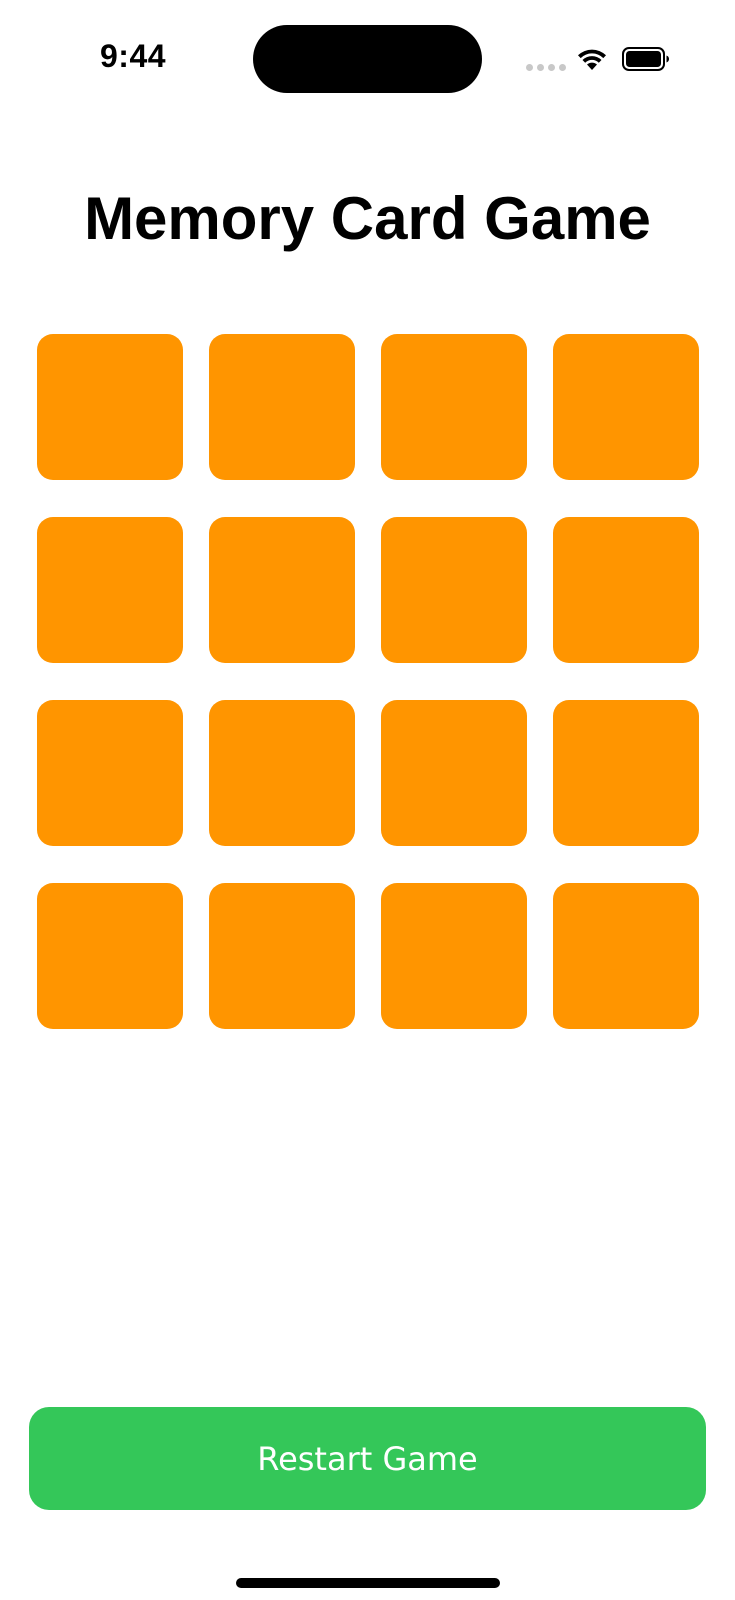 The height and width of the screenshot is (1600, 735). What do you see at coordinates (546, 67) in the screenshot?
I see `cellular-signal-icon` at bounding box center [546, 67].